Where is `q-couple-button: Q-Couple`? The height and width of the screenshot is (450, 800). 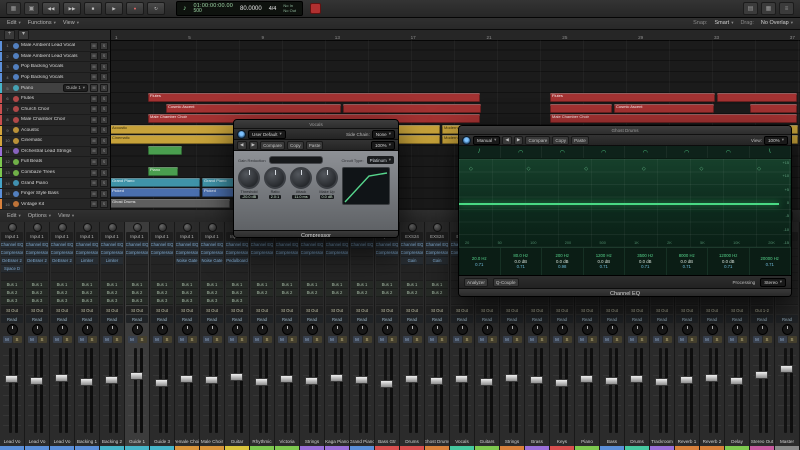 q-couple-button: Q-Couple is located at coordinates (505, 282).